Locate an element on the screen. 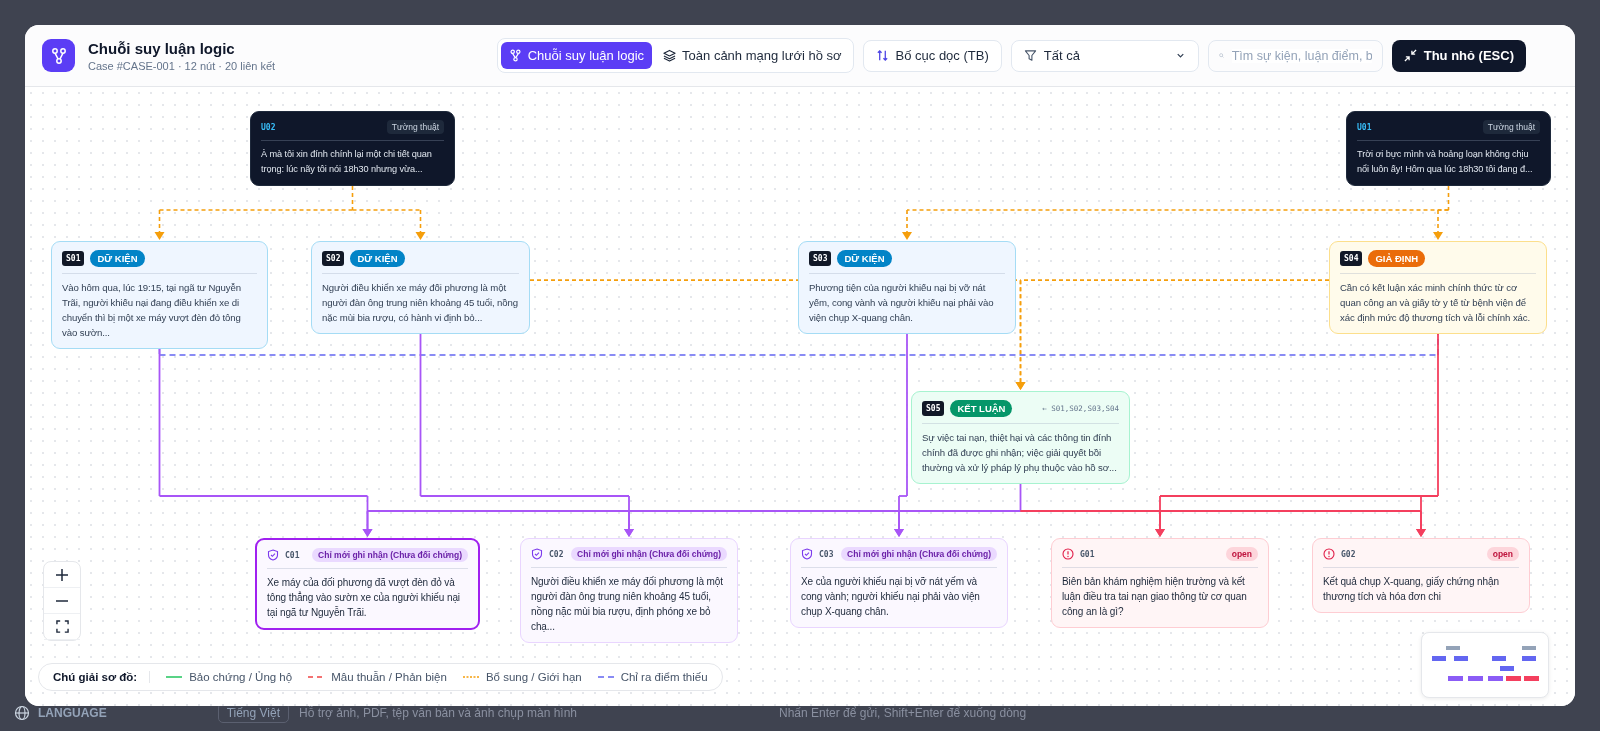  search-field: Tìm sự kiện, luận điểm, b is located at coordinates (1295, 55).